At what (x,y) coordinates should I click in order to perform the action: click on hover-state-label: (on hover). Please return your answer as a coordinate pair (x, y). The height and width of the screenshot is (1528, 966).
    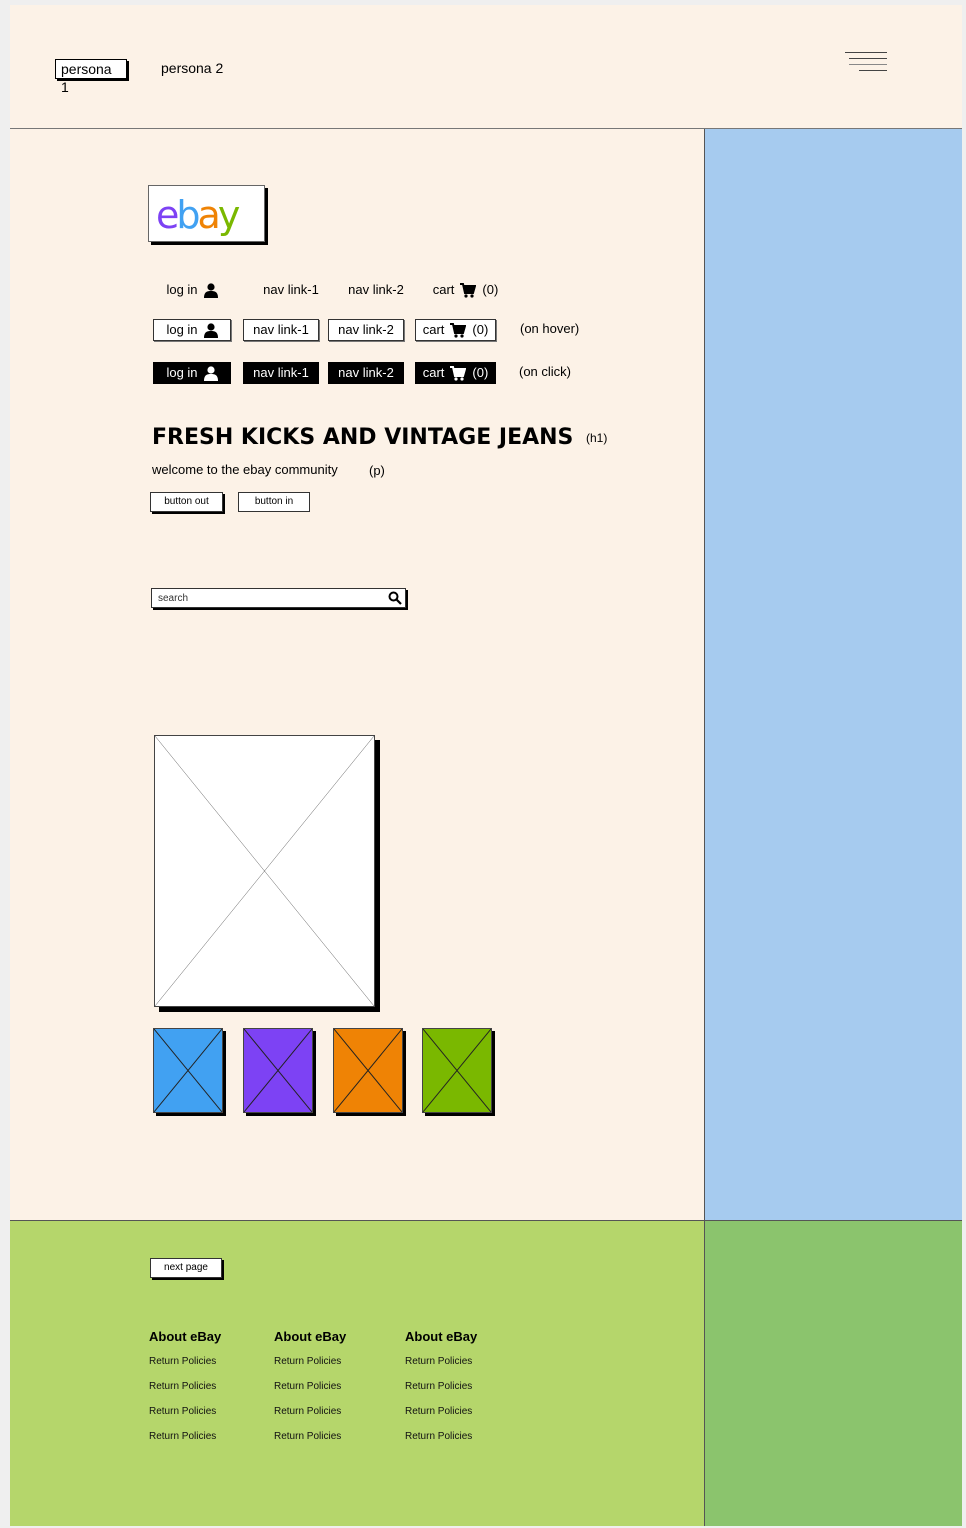
    Looking at the image, I should click on (550, 328).